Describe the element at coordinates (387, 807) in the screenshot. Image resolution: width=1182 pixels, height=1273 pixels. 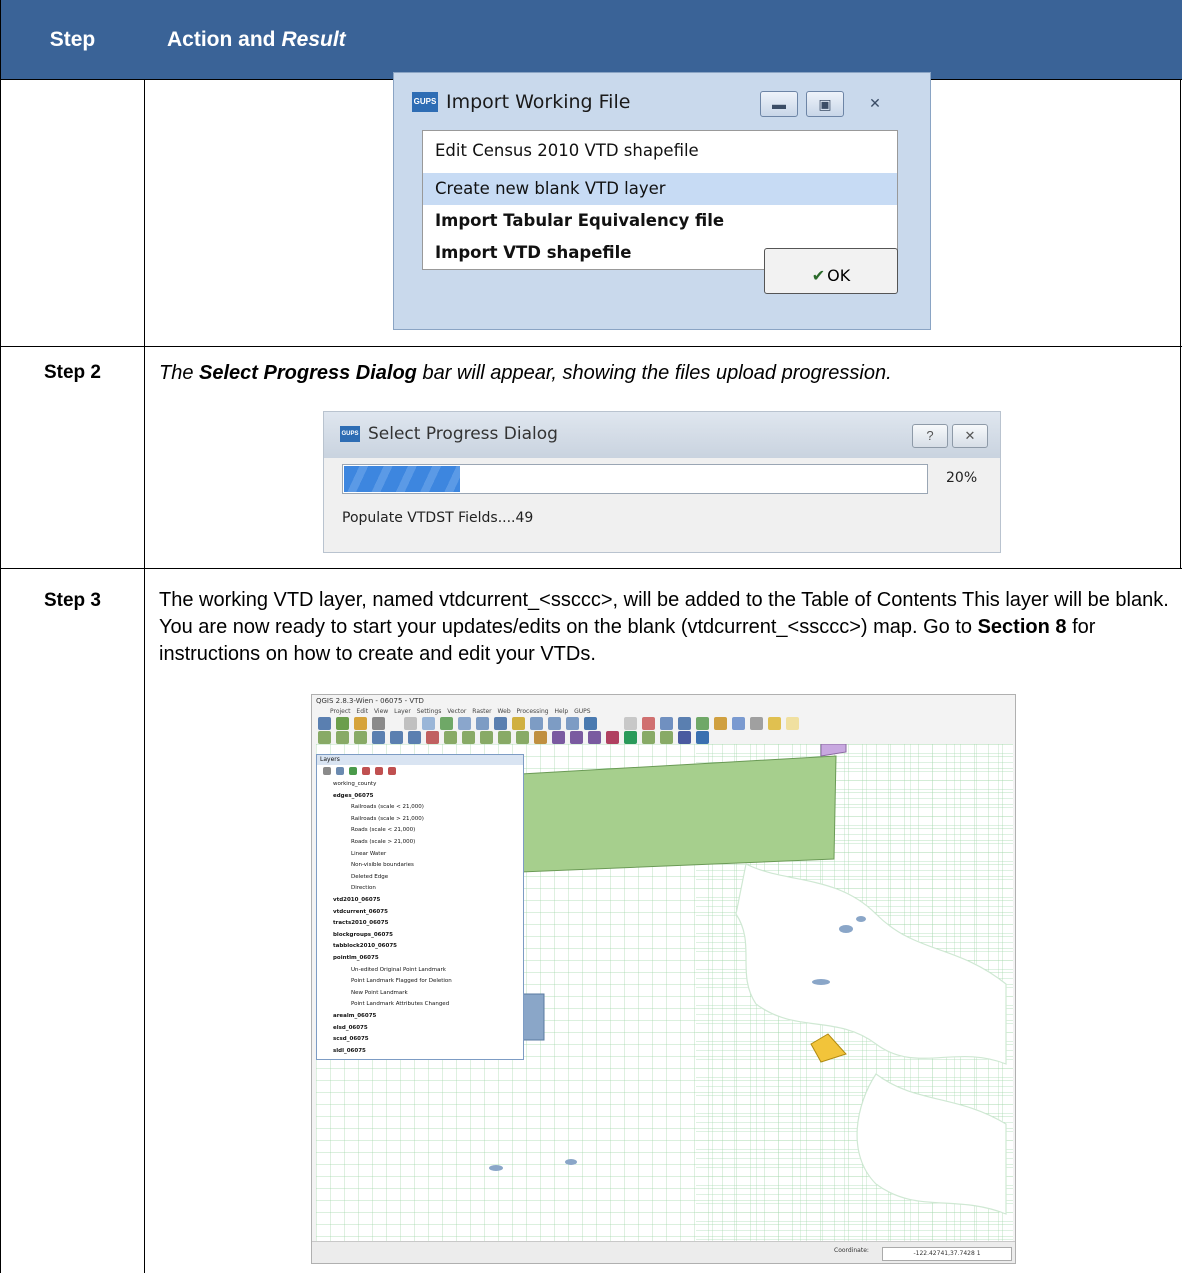
I see `layer-item: Railroads (scale < 21,000)` at that location.